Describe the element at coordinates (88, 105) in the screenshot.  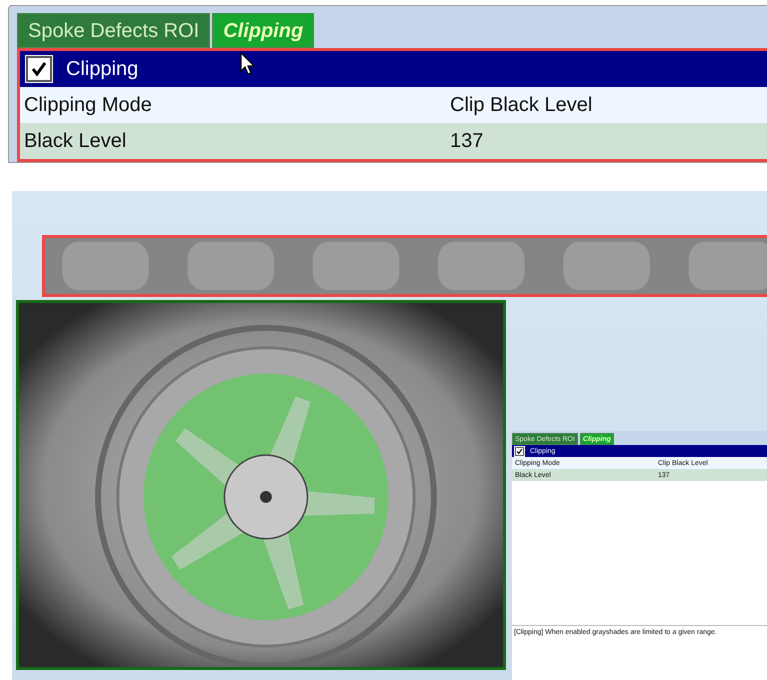
I see `property-name: Clipping Mode` at that location.